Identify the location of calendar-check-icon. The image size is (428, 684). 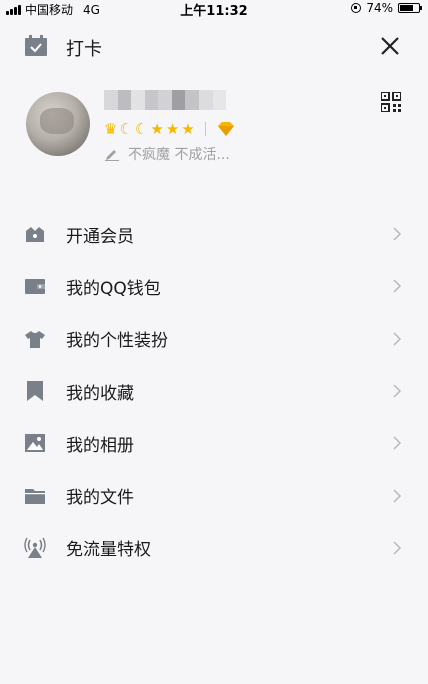
(36, 46).